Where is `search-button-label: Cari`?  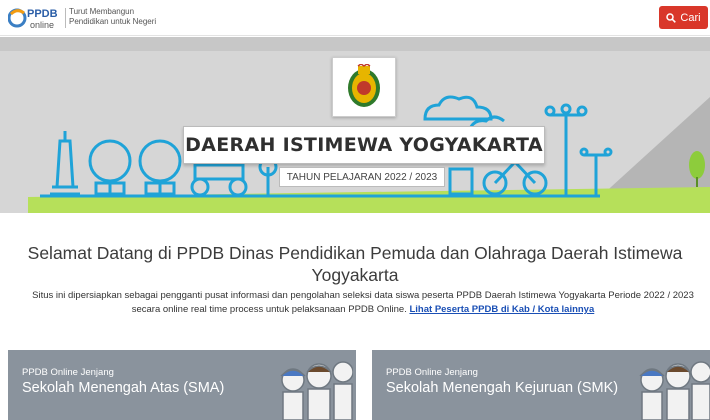
search-button-label: Cari is located at coordinates (690, 17).